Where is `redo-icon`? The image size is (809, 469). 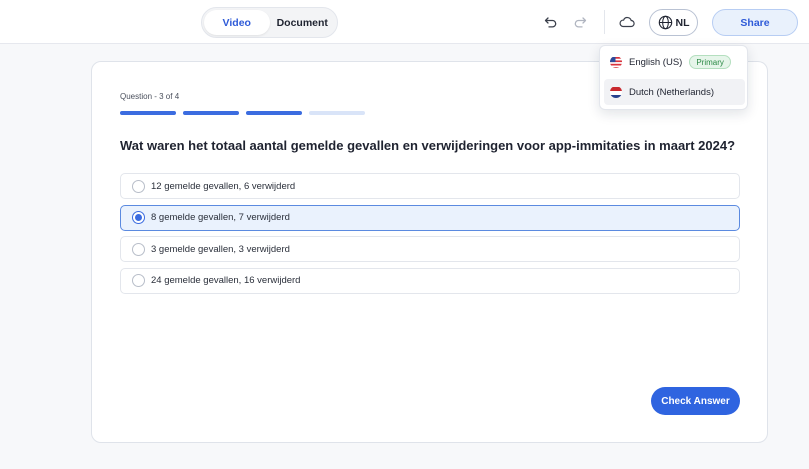
redo-icon is located at coordinates (580, 22).